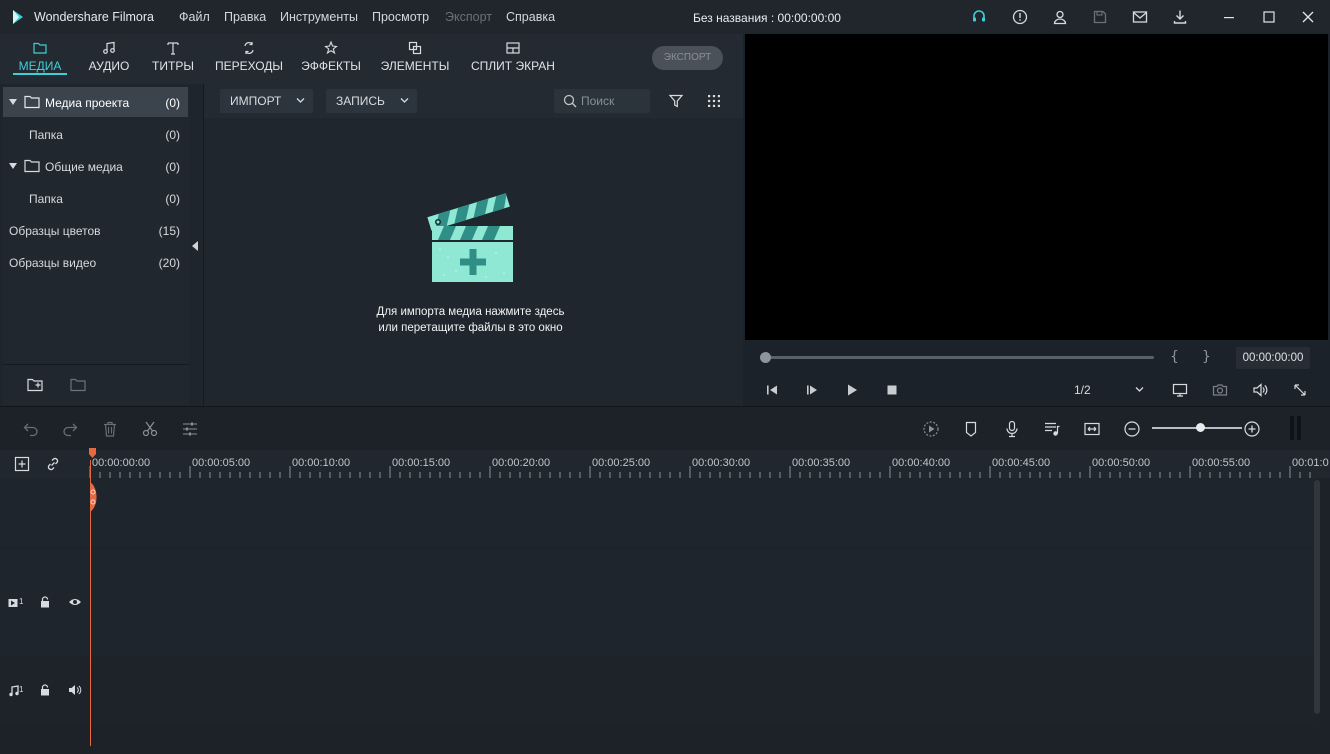  I want to click on sidebar-item-label: Папка, so click(46, 135).